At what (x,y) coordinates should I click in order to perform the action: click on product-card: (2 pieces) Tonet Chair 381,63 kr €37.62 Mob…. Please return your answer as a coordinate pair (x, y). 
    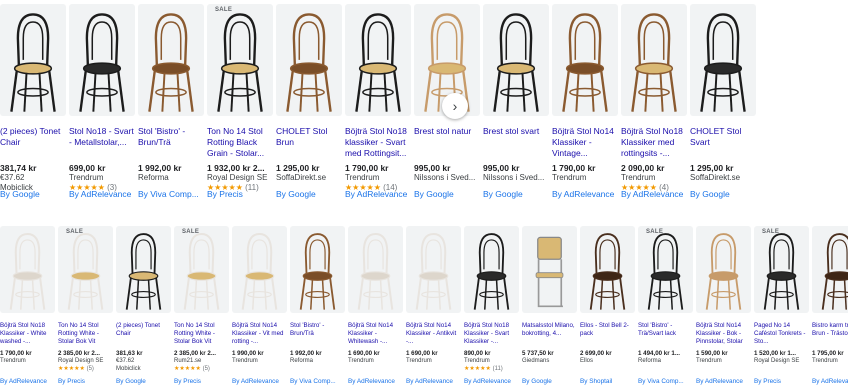
    Looking at the image, I should click on (145, 307).